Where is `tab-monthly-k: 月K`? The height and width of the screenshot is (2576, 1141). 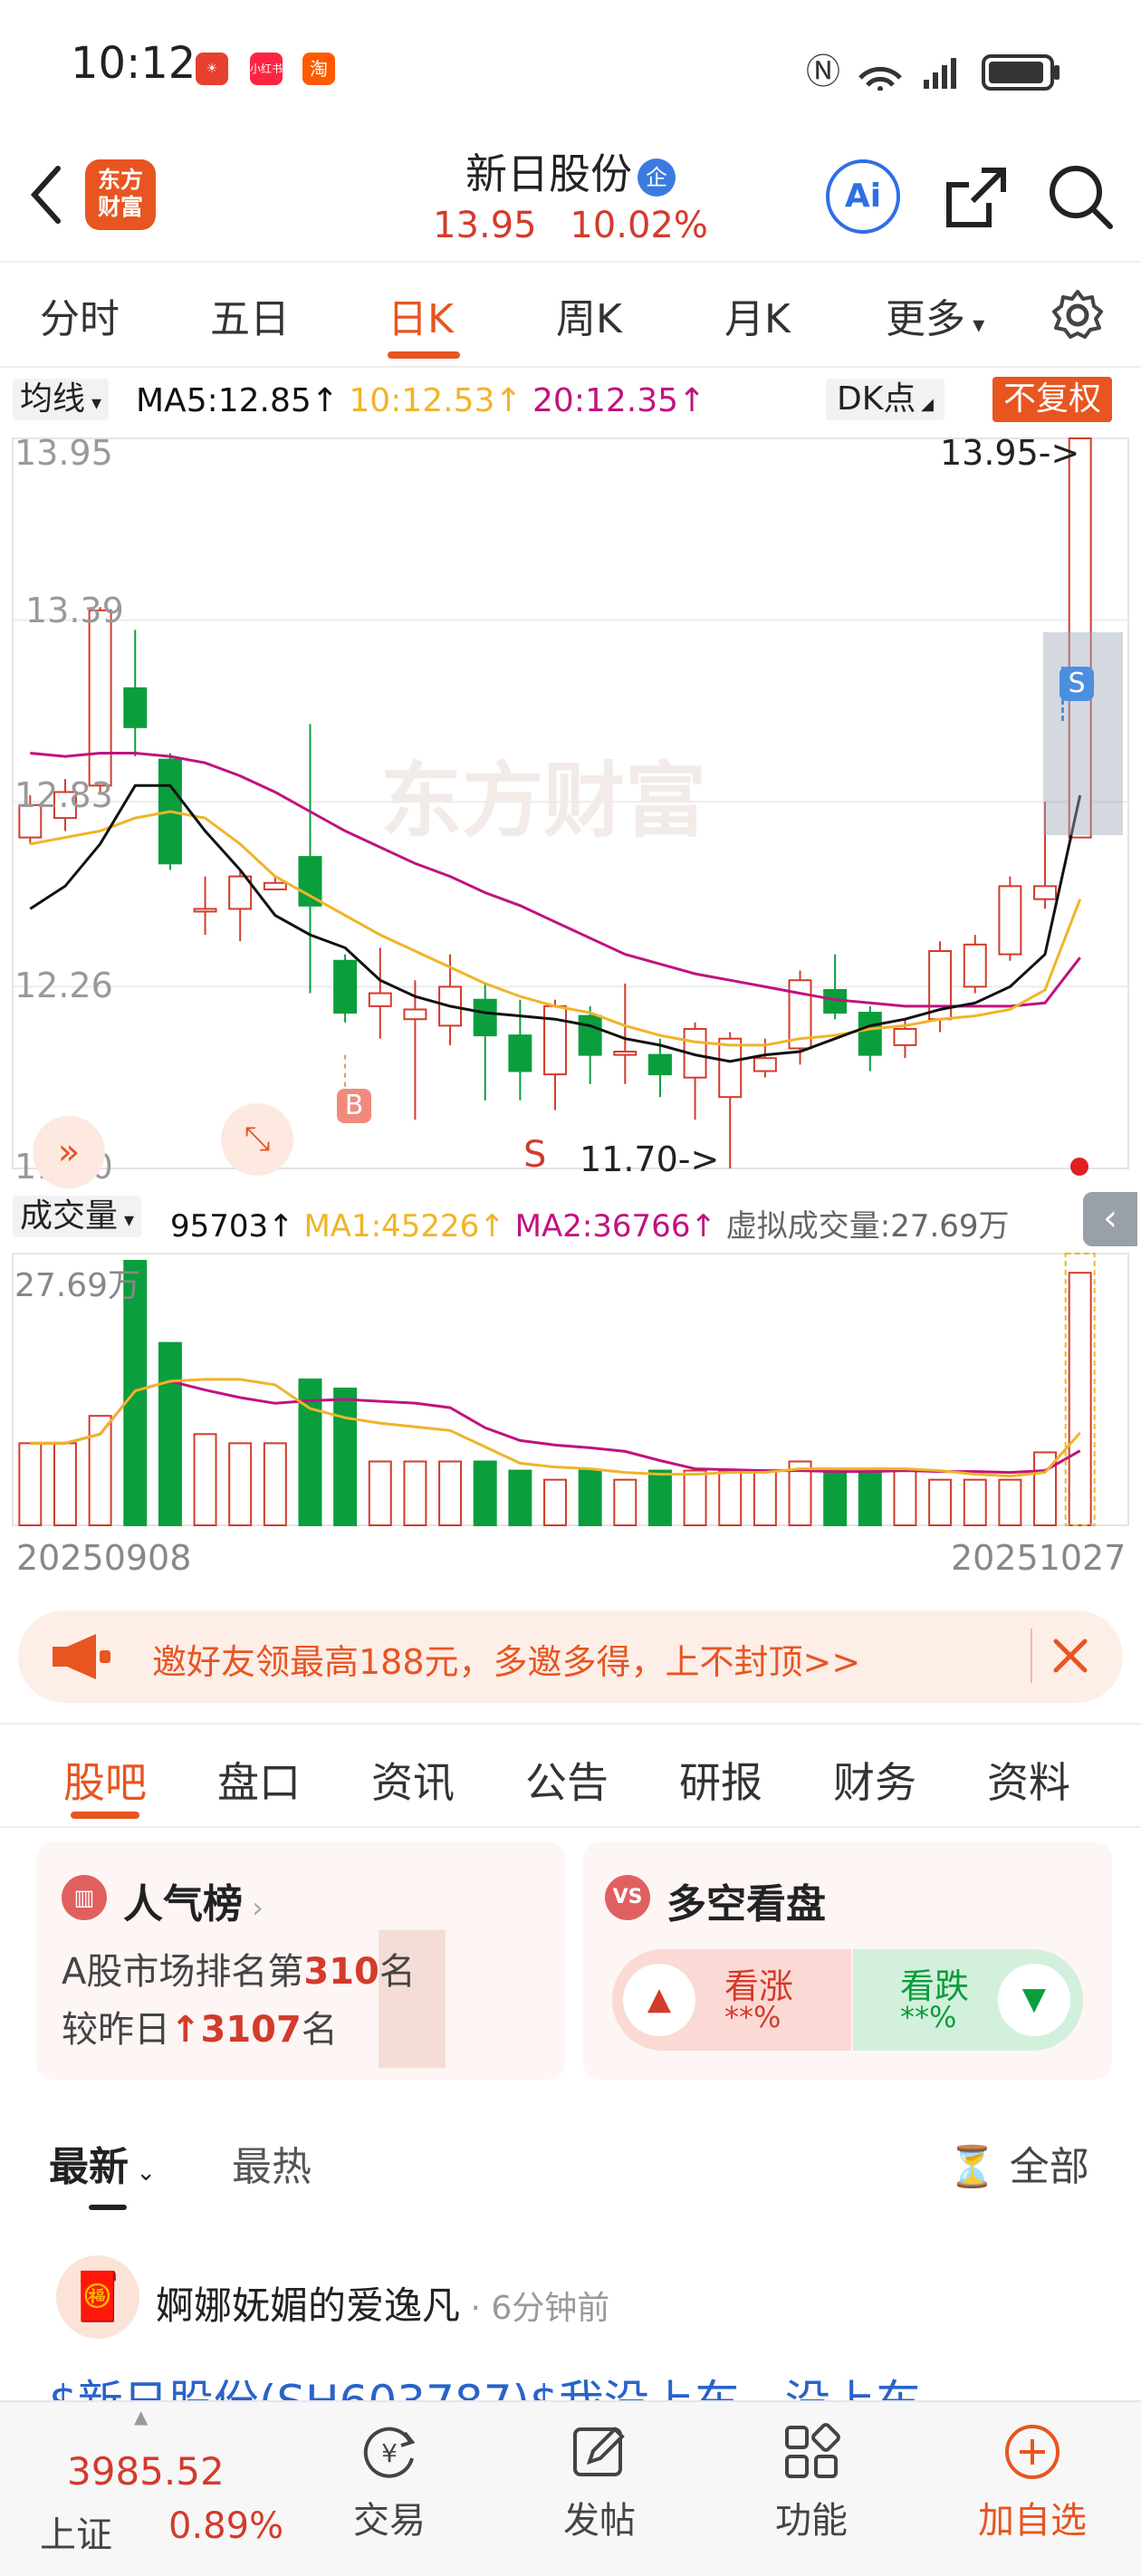 tab-monthly-k: 月K is located at coordinates (758, 315).